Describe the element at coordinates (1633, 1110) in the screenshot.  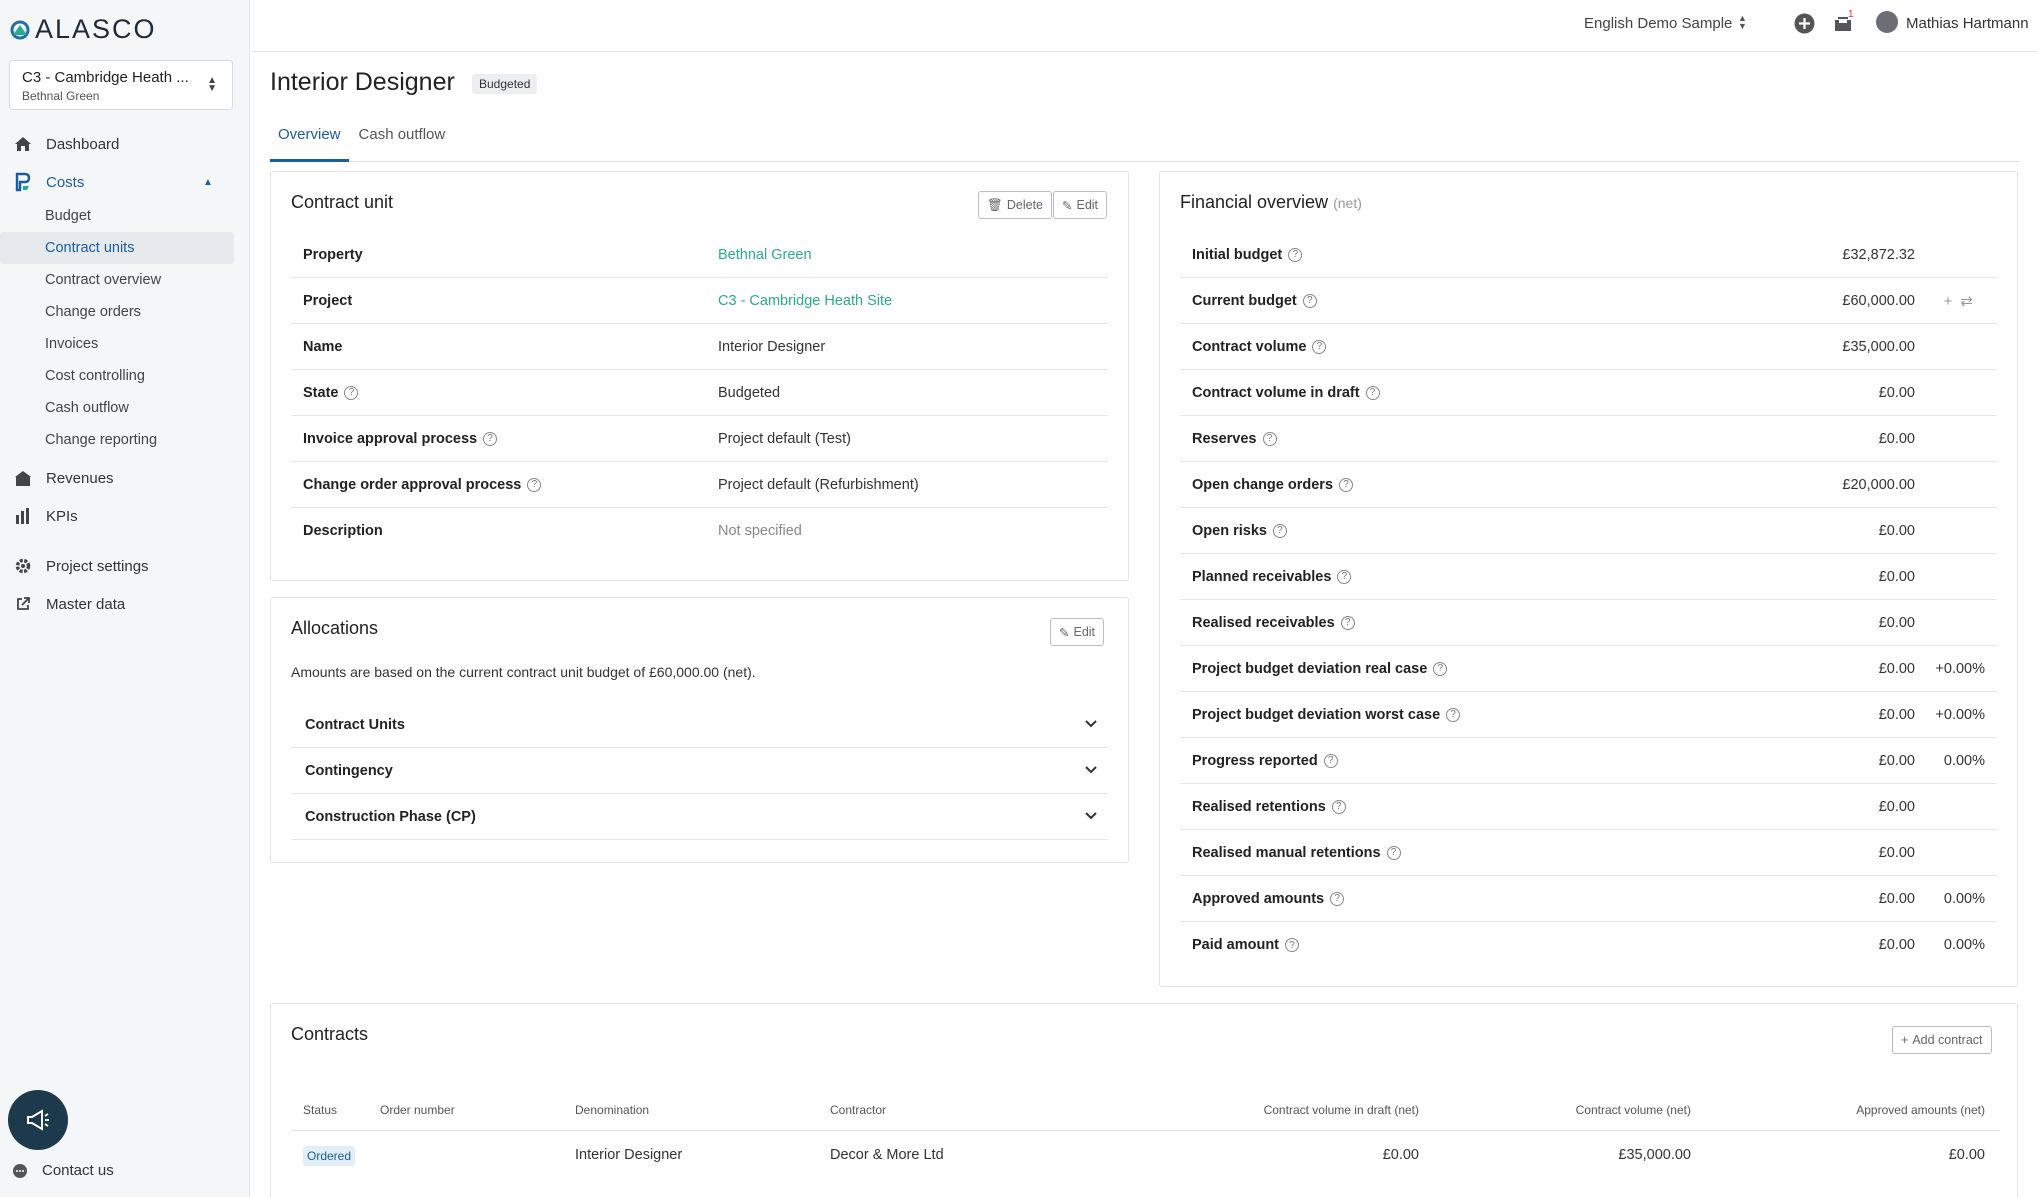
I see `column-header-volume: Contract volume (net)` at that location.